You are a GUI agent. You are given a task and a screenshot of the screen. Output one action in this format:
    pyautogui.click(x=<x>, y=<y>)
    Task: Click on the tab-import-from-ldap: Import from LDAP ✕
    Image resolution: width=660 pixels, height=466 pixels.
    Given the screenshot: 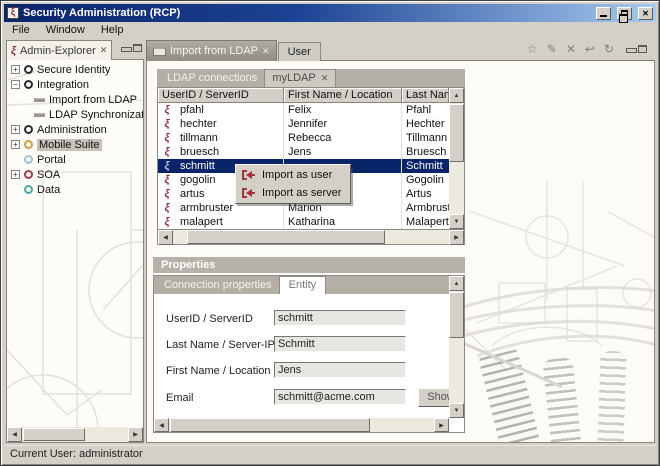 What is the action you would take?
    pyautogui.click(x=211, y=50)
    